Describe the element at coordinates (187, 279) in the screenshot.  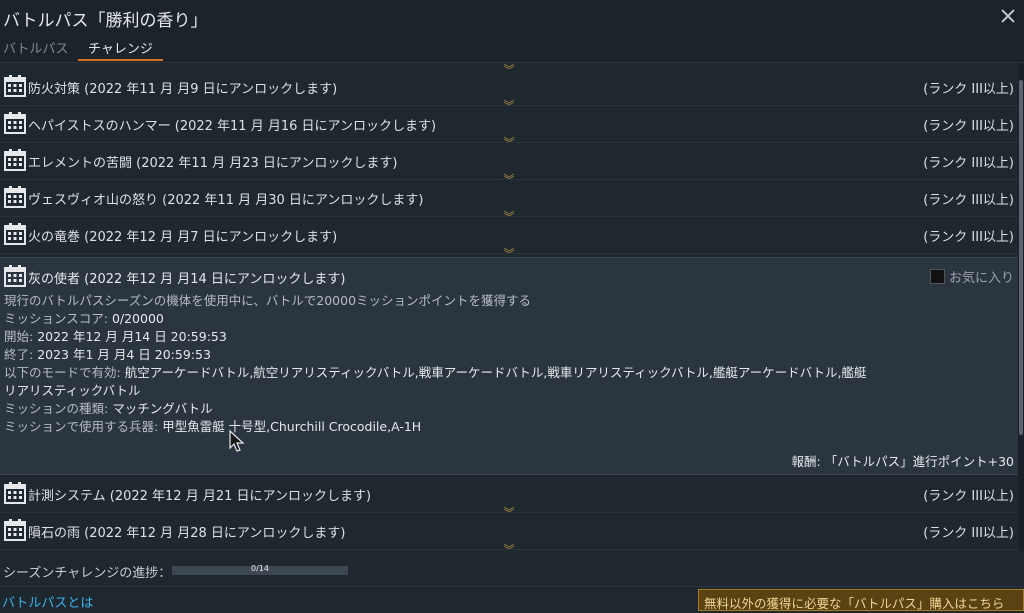
I see `challenge-title: 灰の使者 (2022 年12 月 月14 日にアンロックします)` at that location.